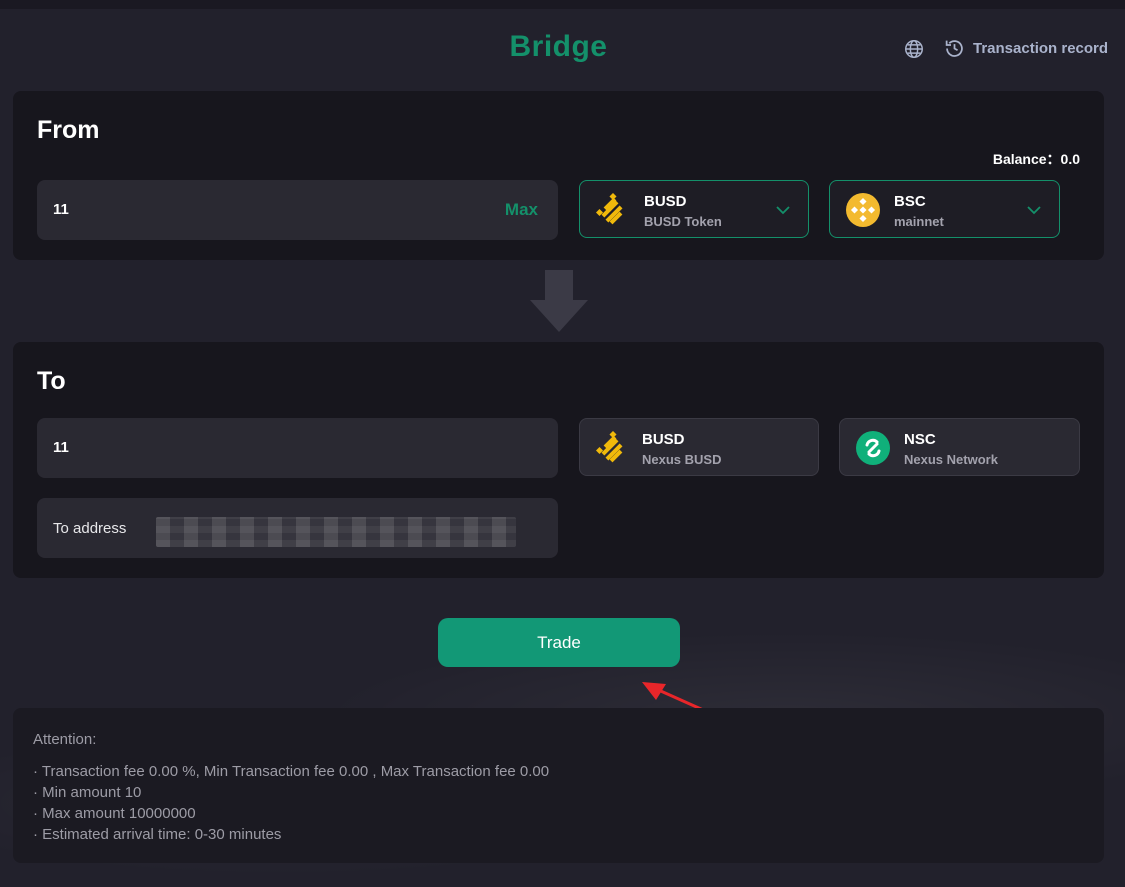  Describe the element at coordinates (944, 209) in the screenshot. I see `from-network-select: BSC mainnet` at that location.